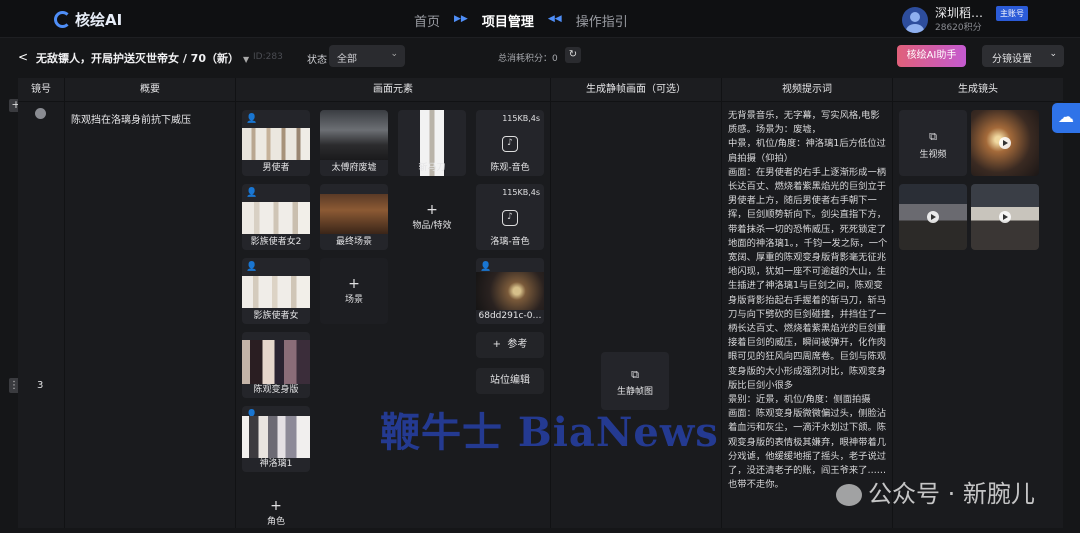 The width and height of the screenshot is (1080, 533). I want to click on position-edit-button: 站位编辑, so click(510, 381).